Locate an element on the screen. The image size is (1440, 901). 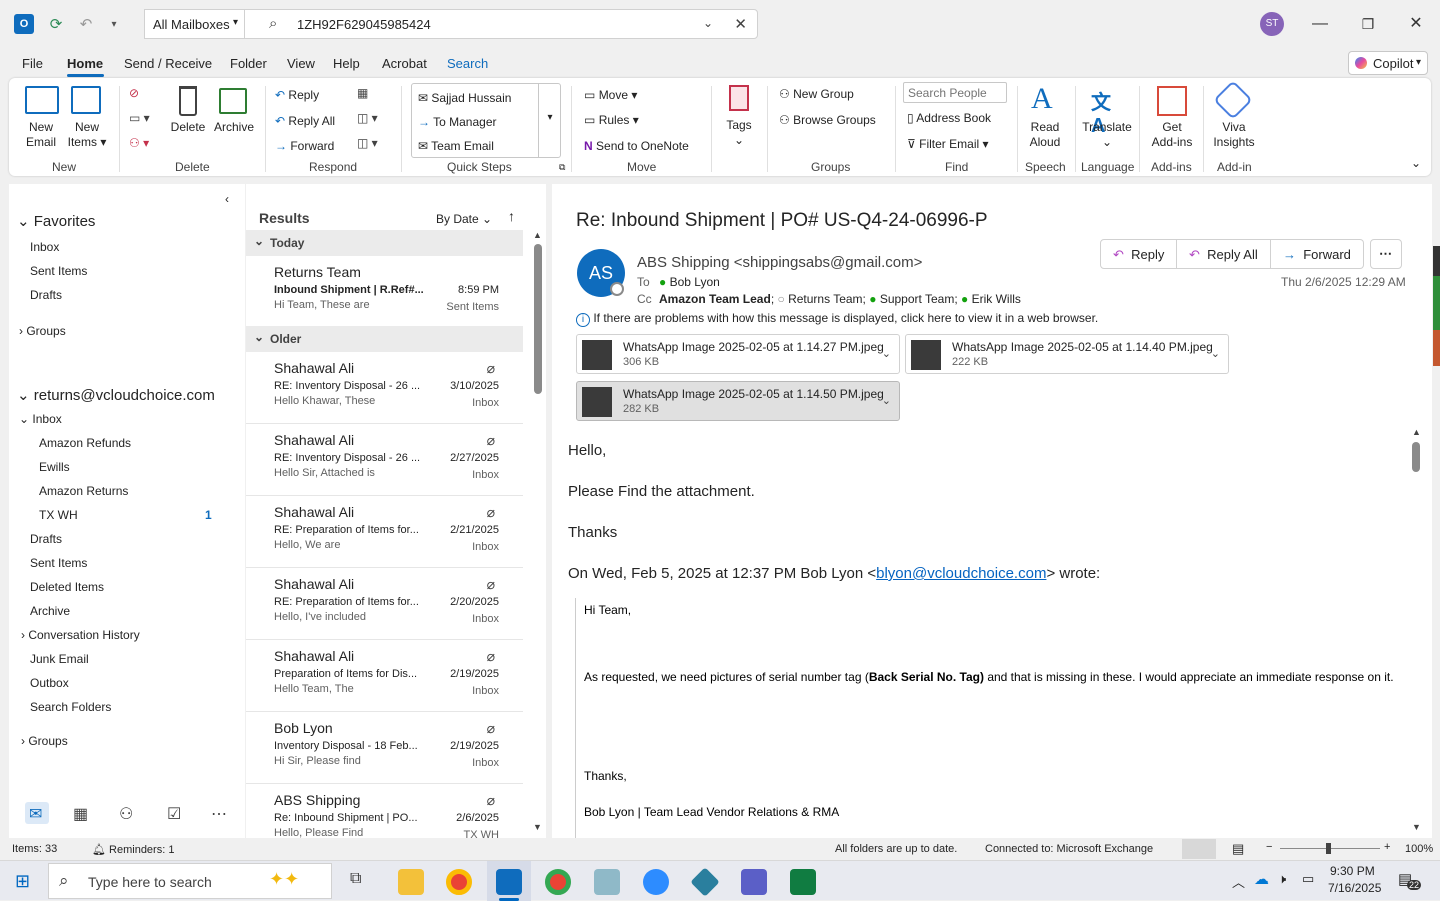
zoom-out-icon: − is located at coordinates (1269, 847).